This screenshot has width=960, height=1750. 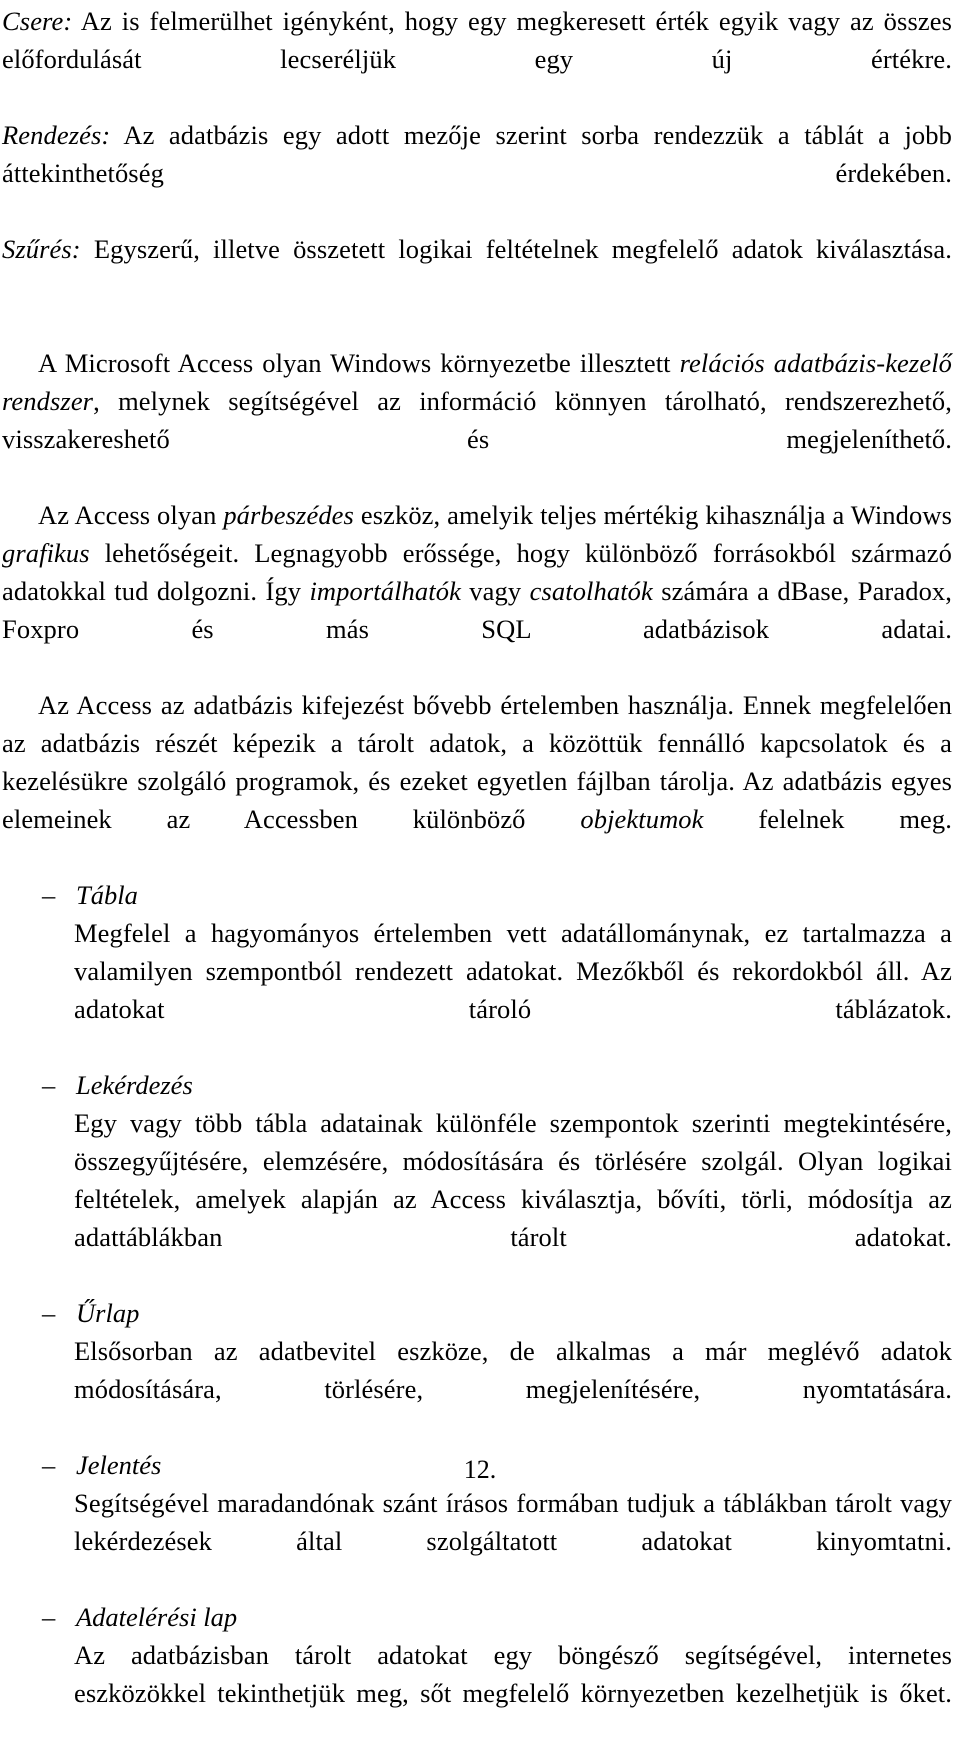 What do you see at coordinates (131, 515) in the screenshot?
I see `paragraph-access-dialog-part1: Az Access olyan` at bounding box center [131, 515].